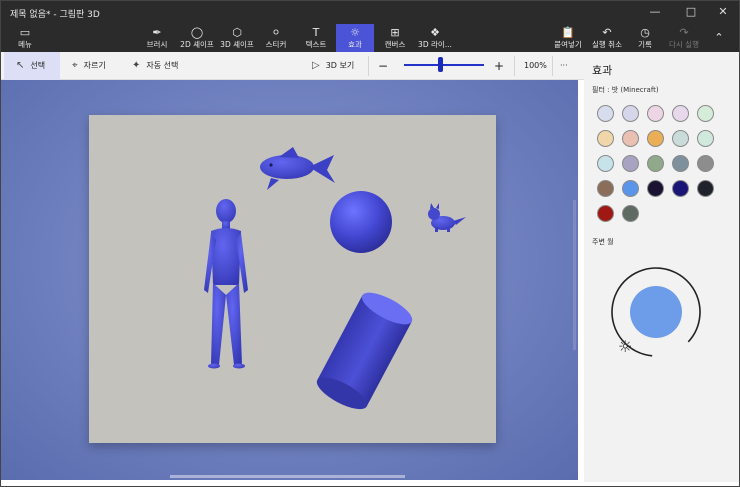 The width and height of the screenshot is (740, 487). I want to click on paste-button: 📋 붙여넣기, so click(568, 38).